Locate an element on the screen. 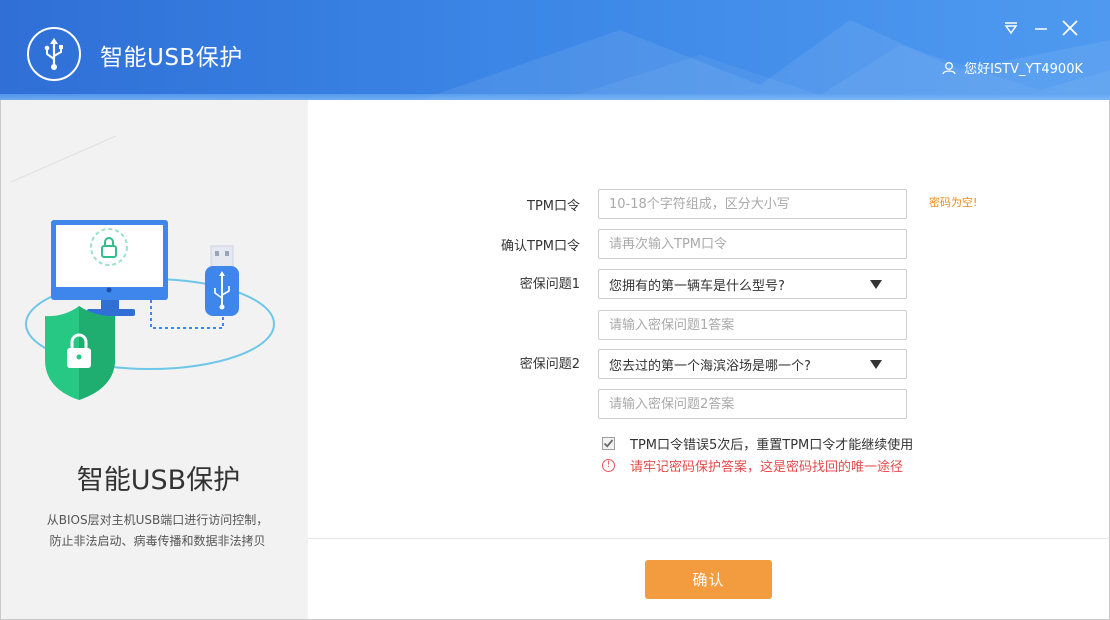  security-question-2-label: 密保问题2 is located at coordinates (549, 364).